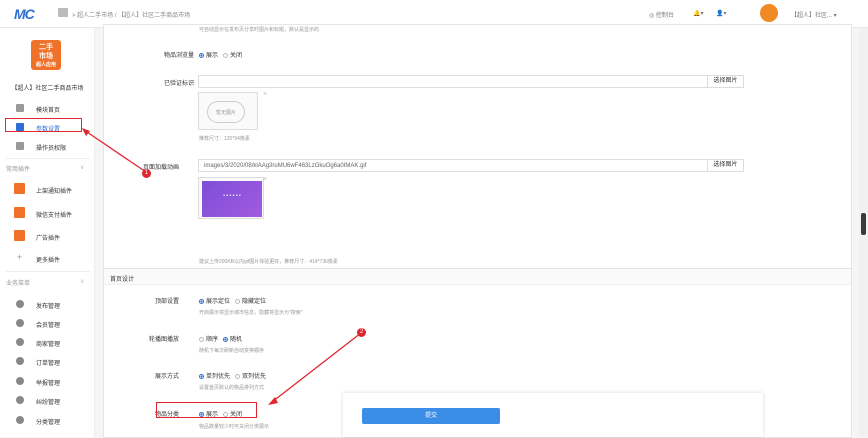 The image size is (868, 438). I want to click on marker-1: 1, so click(146, 173).